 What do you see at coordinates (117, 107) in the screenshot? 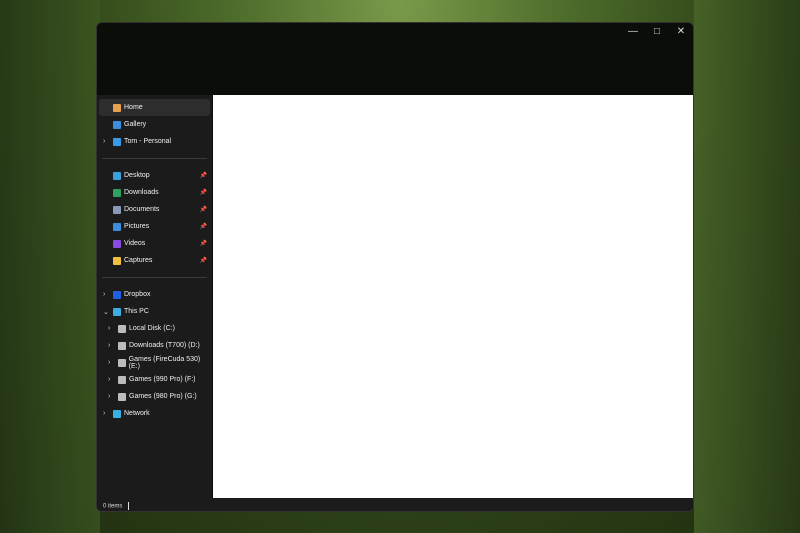
I see `home-icon` at bounding box center [117, 107].